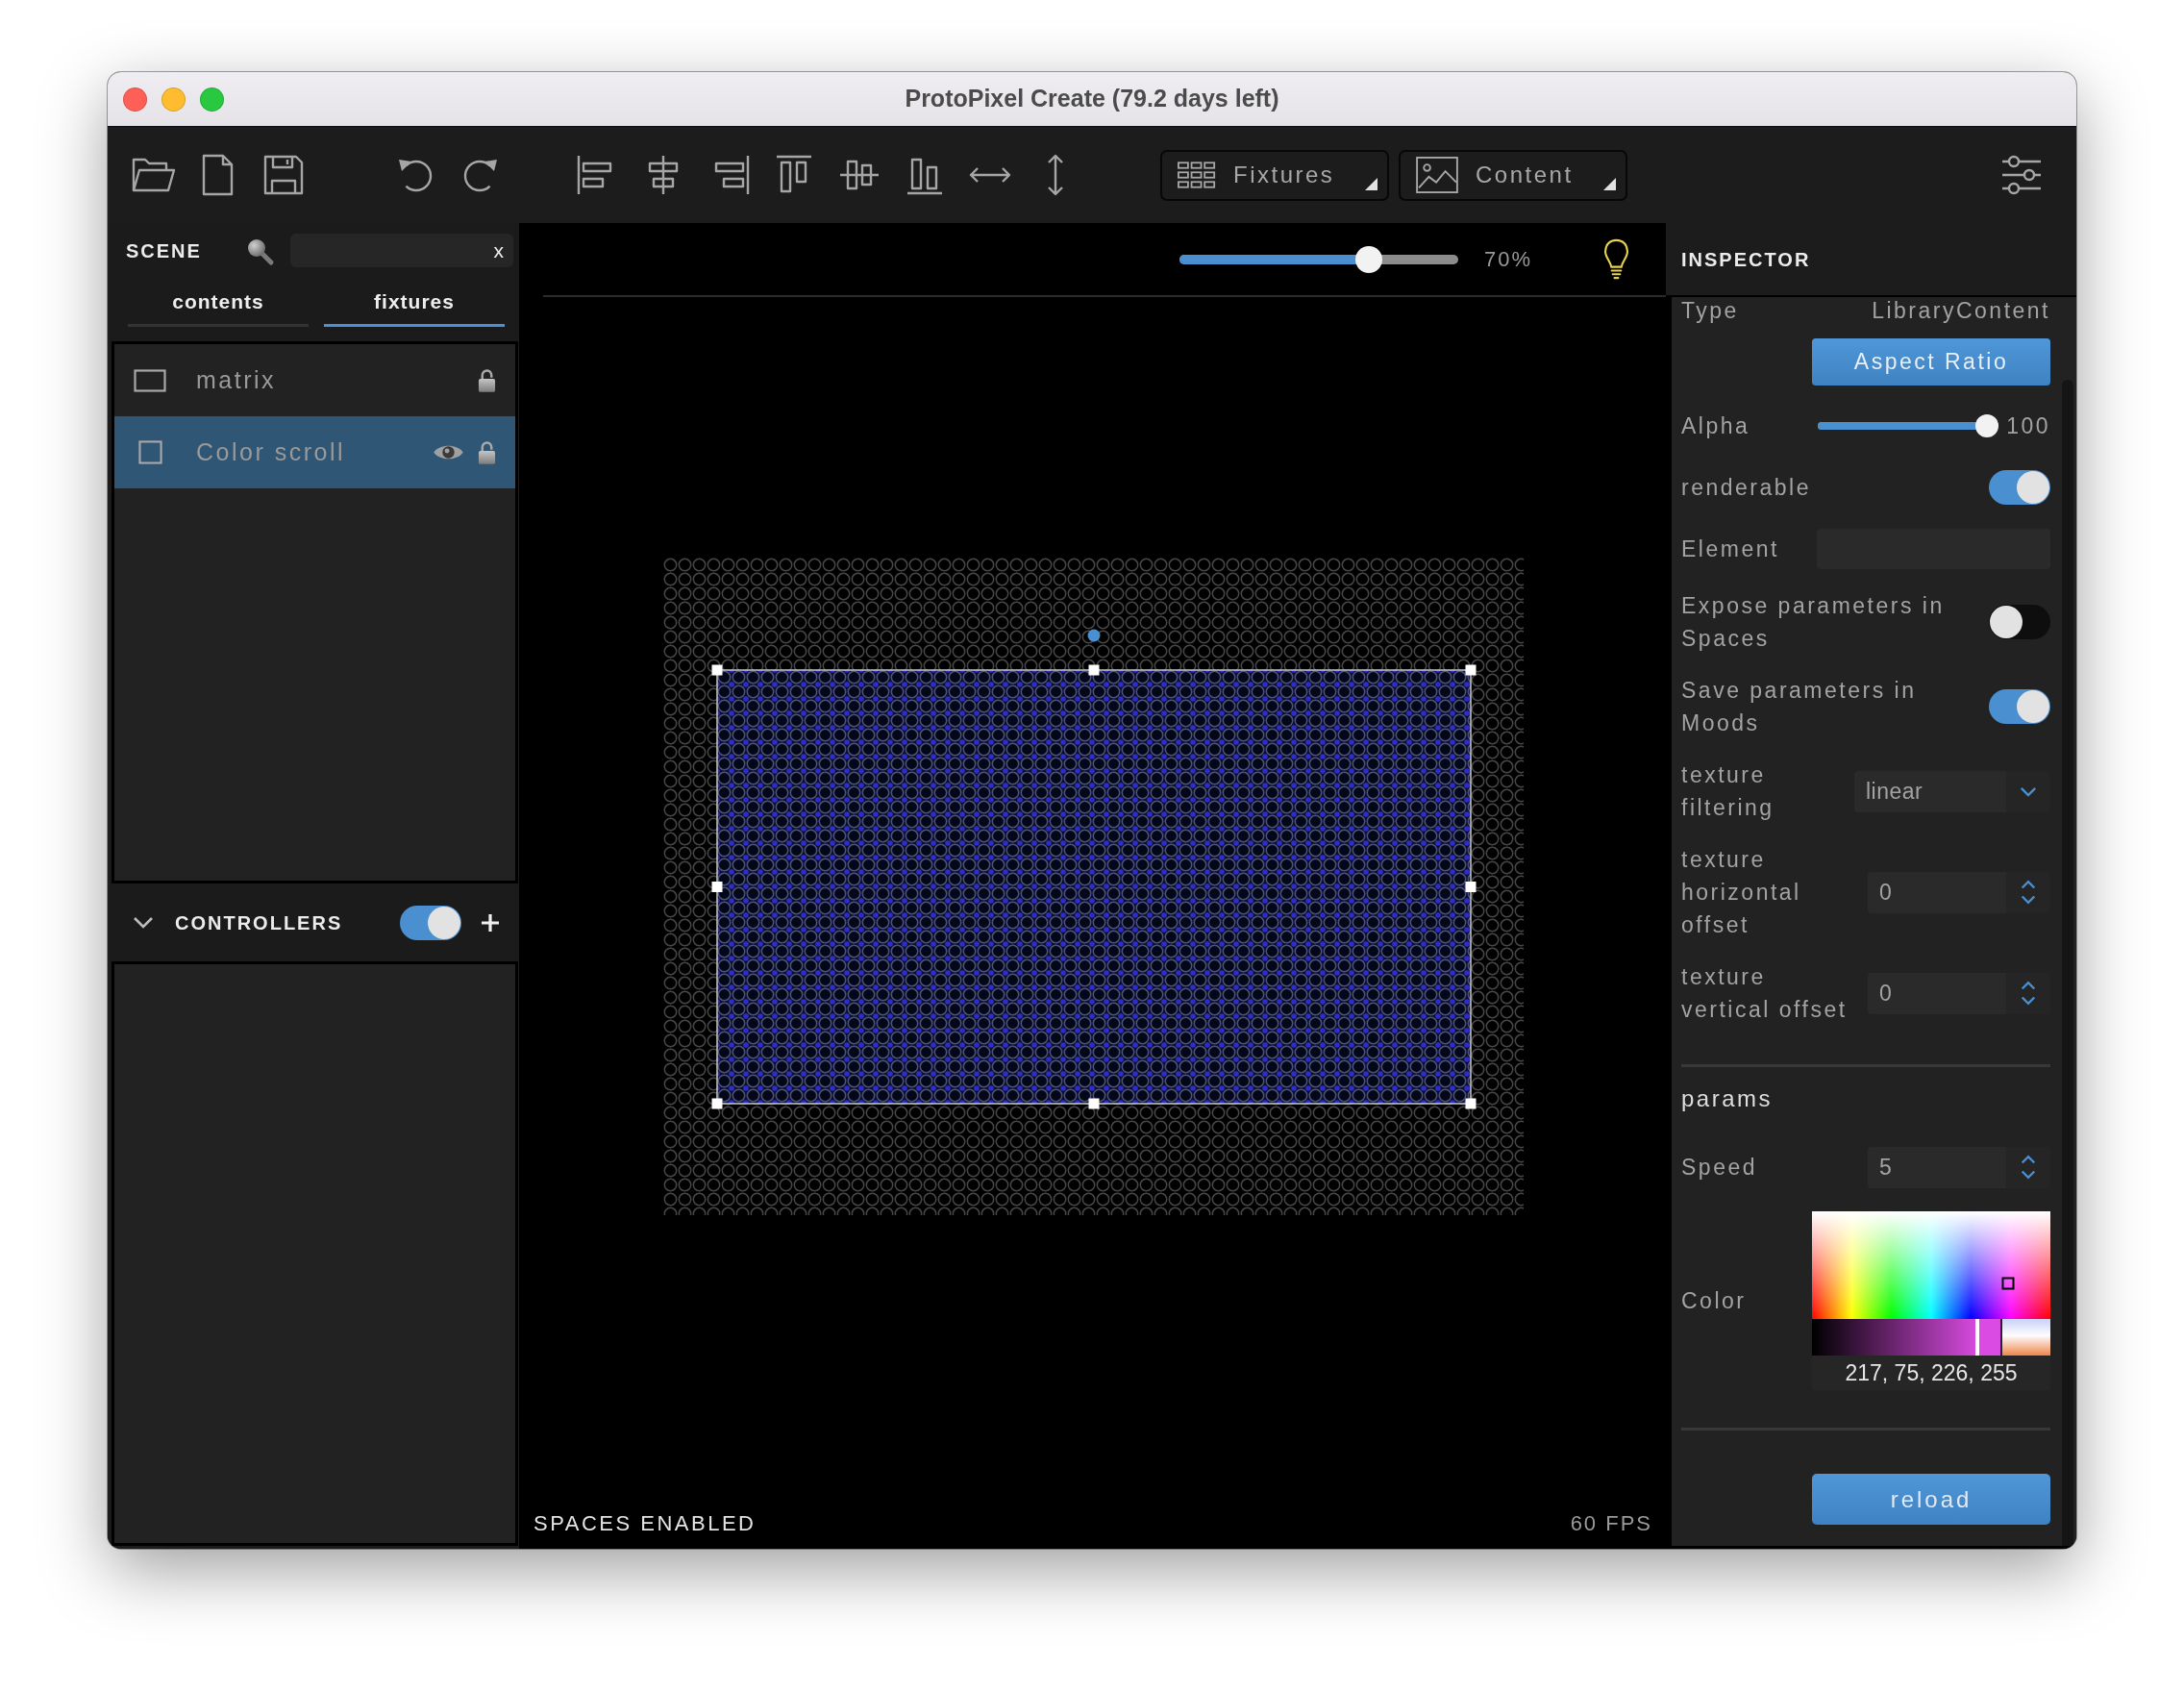 The height and width of the screenshot is (1692, 2184). I want to click on dropdown-field: linear, so click(1952, 791).